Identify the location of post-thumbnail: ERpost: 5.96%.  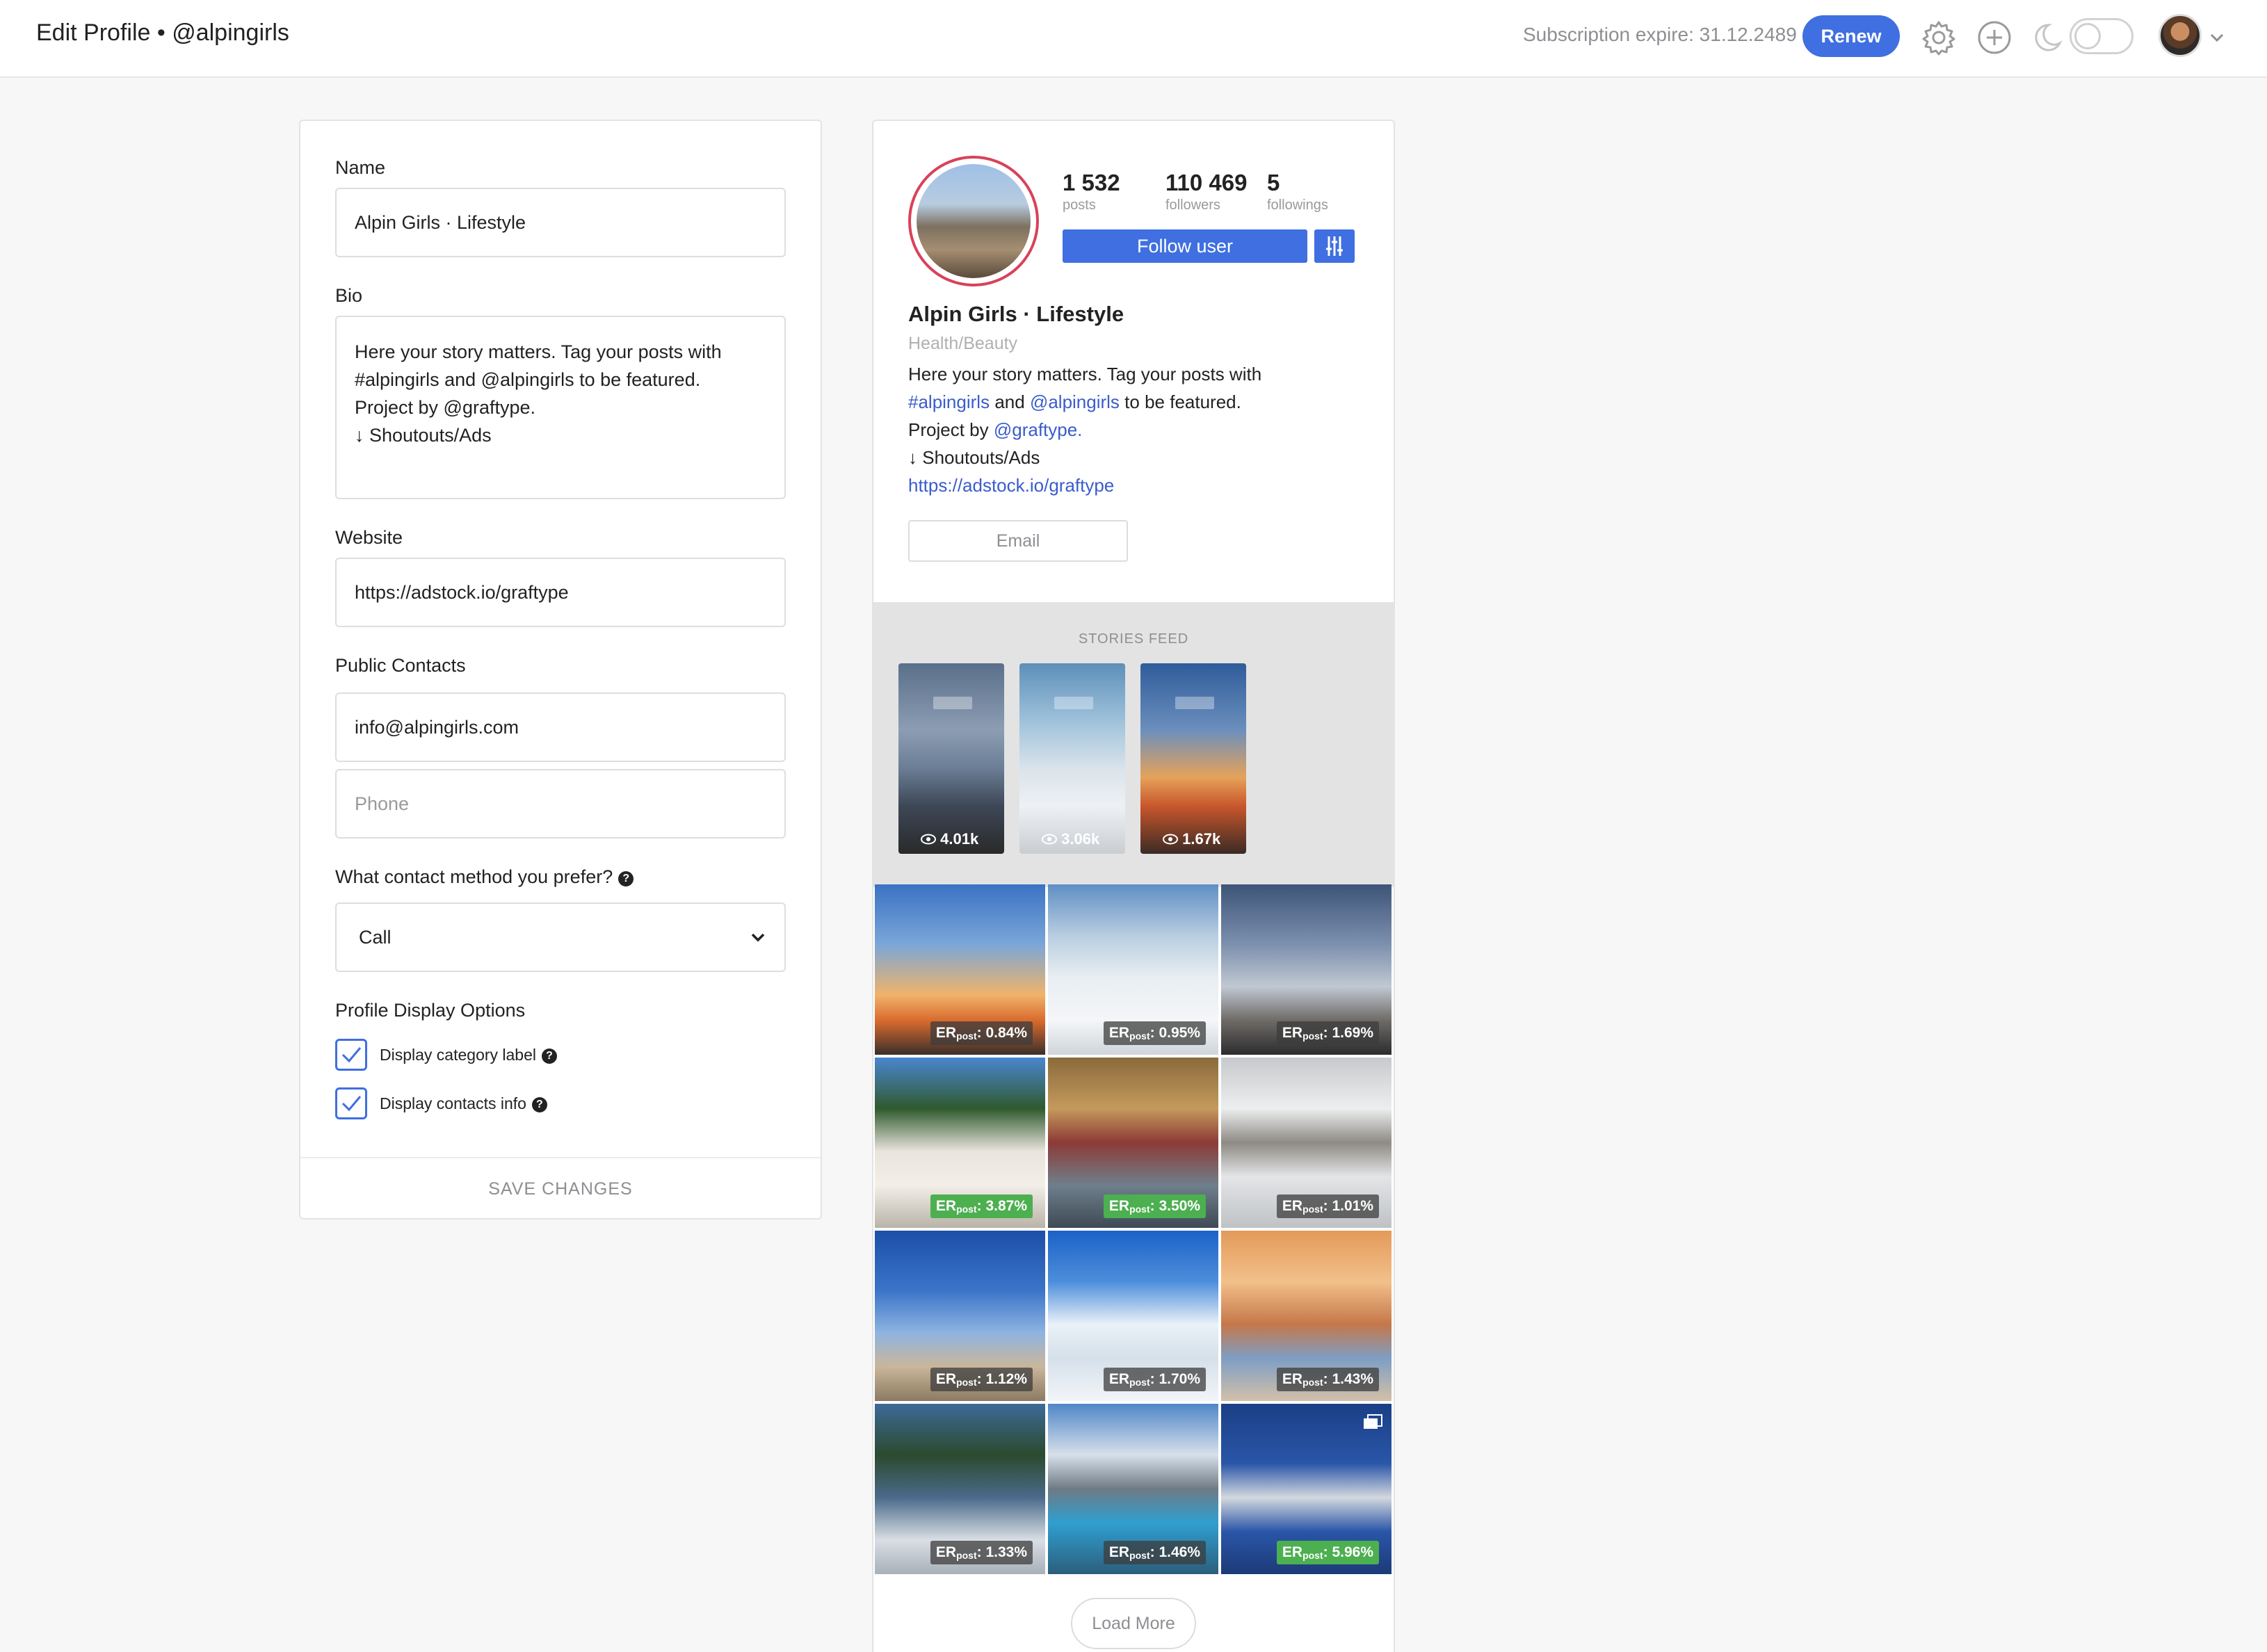
(1306, 1489).